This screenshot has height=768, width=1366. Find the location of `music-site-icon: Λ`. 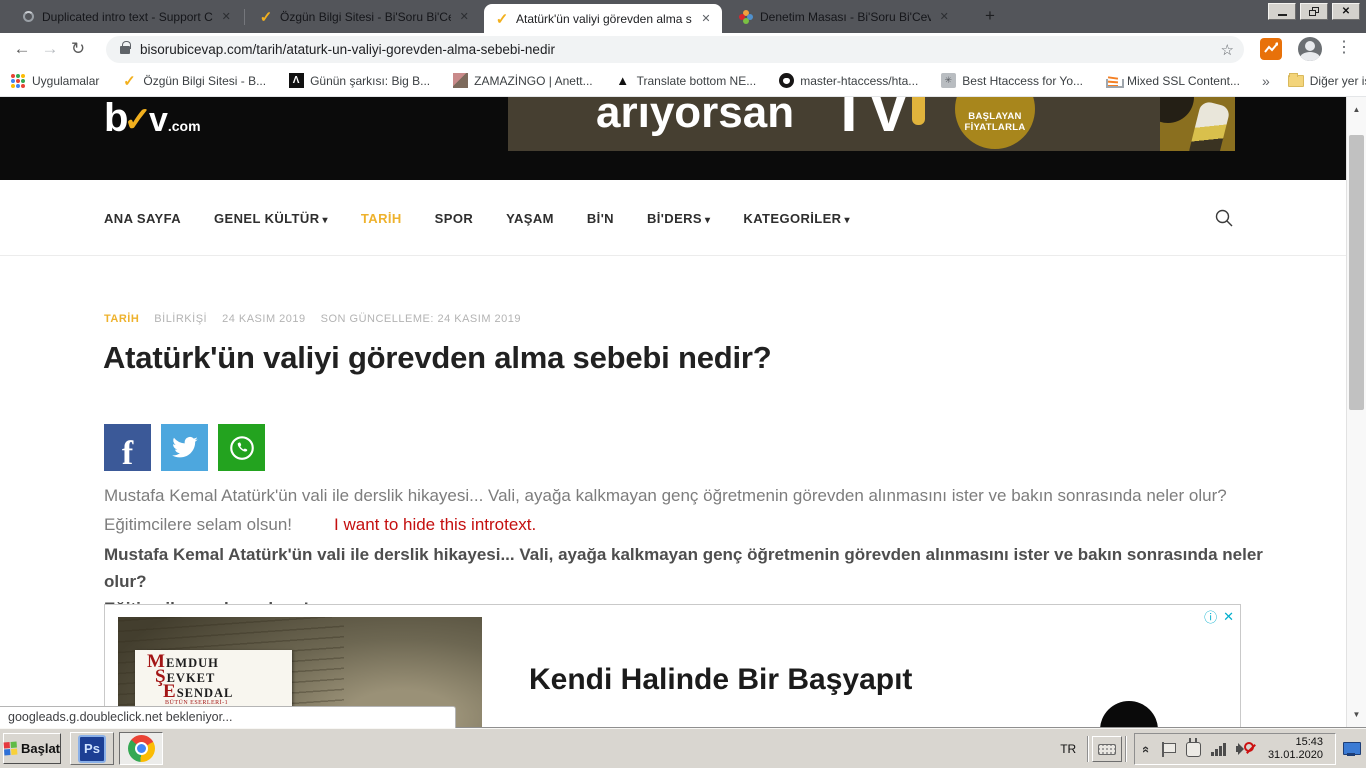

music-site-icon: Λ is located at coordinates (296, 81).